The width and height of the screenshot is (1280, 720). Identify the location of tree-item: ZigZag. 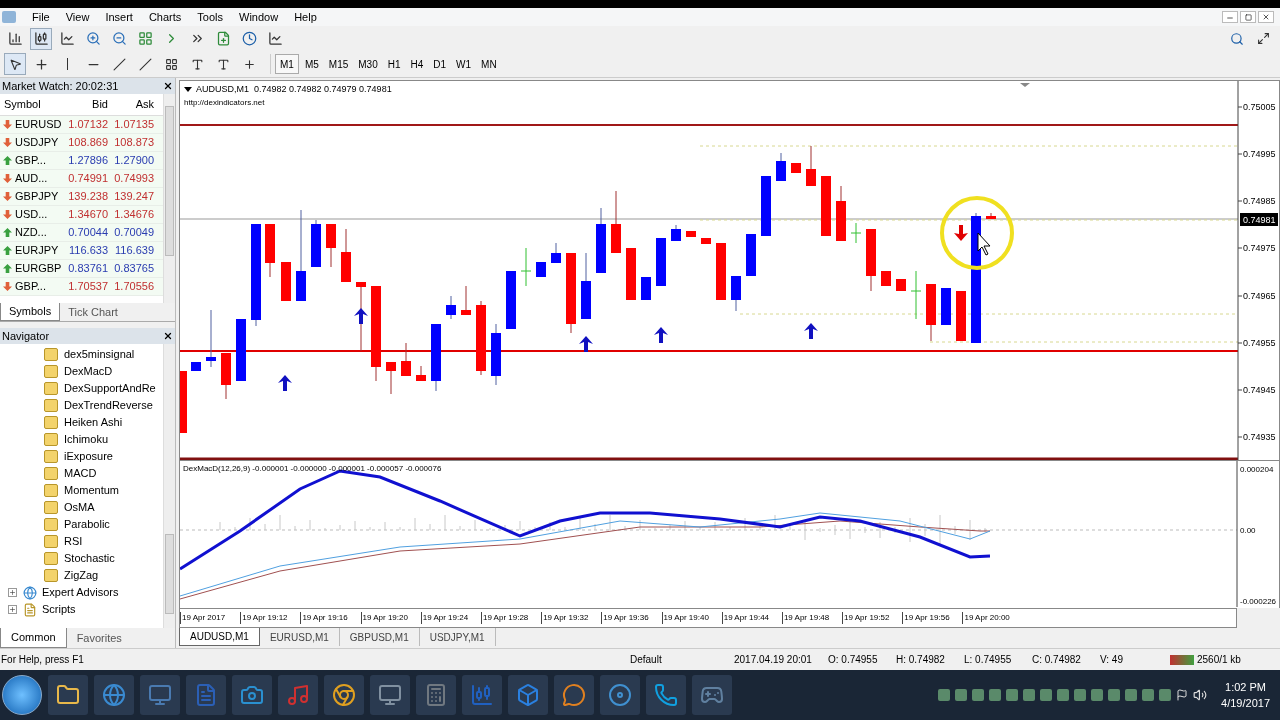
(81, 575).